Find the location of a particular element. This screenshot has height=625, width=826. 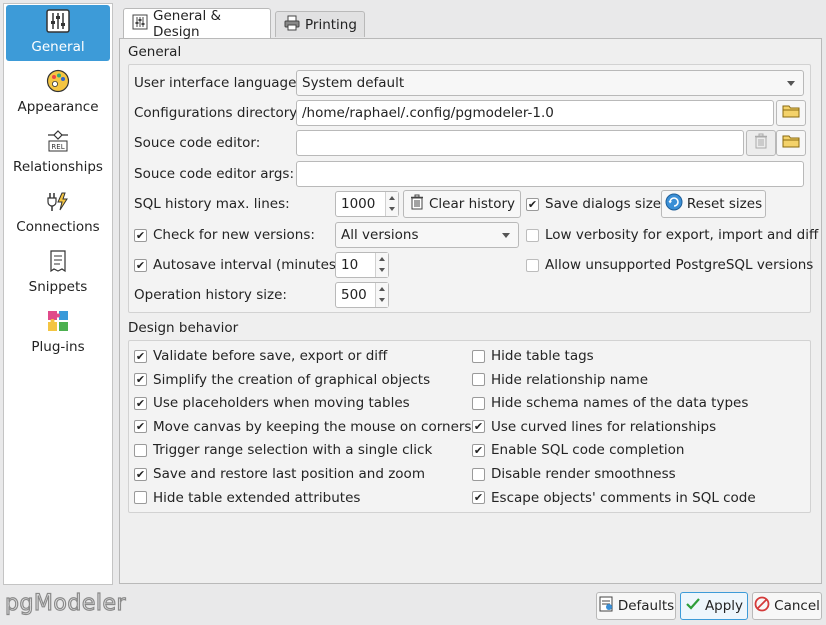

save-dialogs-checkbox: Save dialogs sizes is located at coordinates (597, 204).